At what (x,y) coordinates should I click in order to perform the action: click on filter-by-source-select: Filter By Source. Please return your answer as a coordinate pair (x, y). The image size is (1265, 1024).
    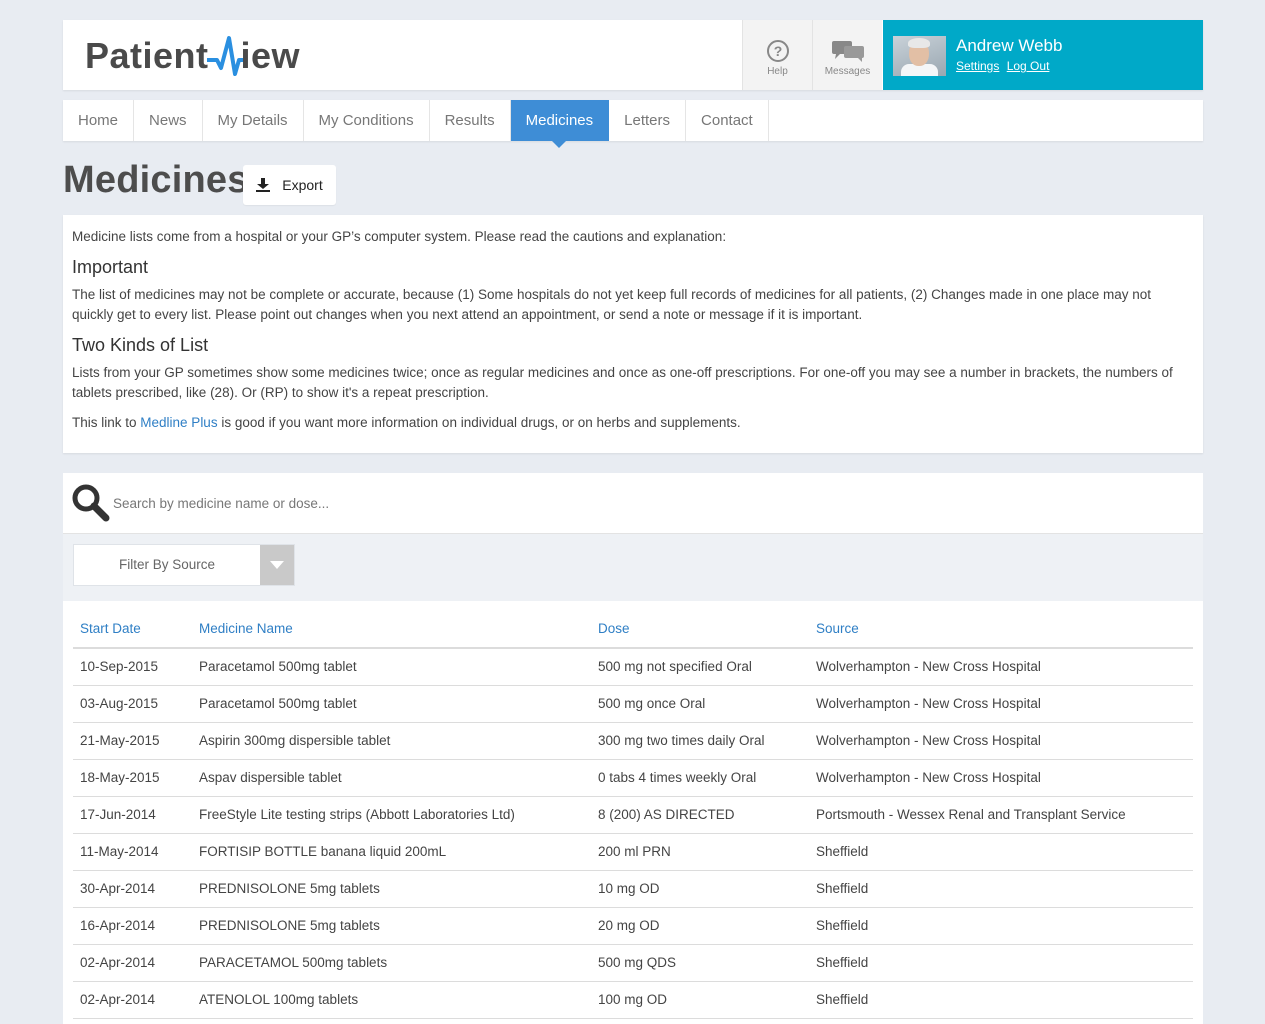
    Looking at the image, I should click on (184, 565).